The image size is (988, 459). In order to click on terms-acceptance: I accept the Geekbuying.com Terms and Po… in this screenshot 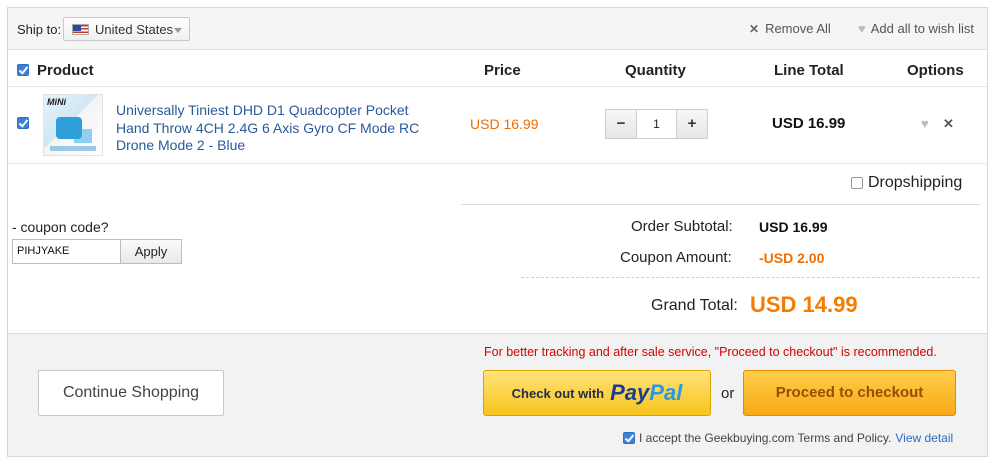, I will do `click(788, 438)`.